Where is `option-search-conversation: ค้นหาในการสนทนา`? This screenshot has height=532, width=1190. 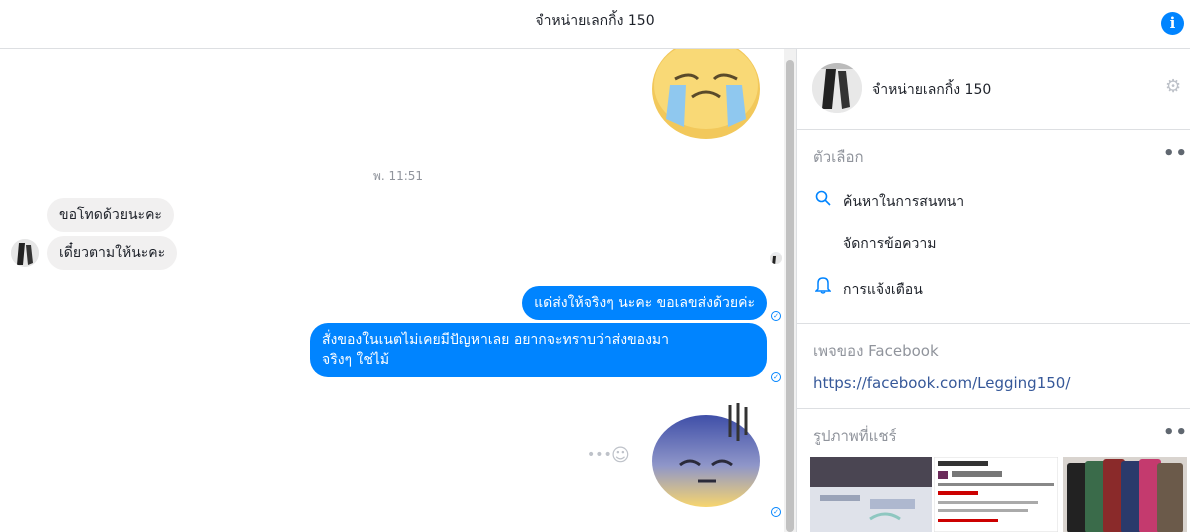
option-search-conversation: ค้นหาในการสนทนา is located at coordinates (888, 201).